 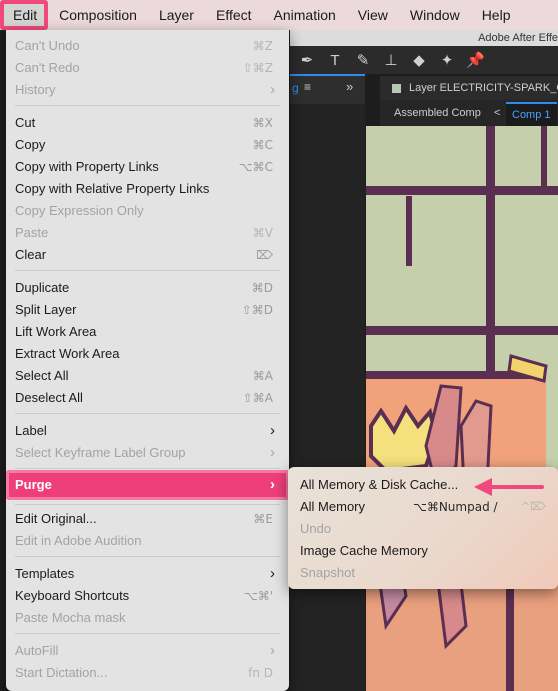 What do you see at coordinates (147, 90) in the screenshot?
I see `menu-item-history: History ›` at bounding box center [147, 90].